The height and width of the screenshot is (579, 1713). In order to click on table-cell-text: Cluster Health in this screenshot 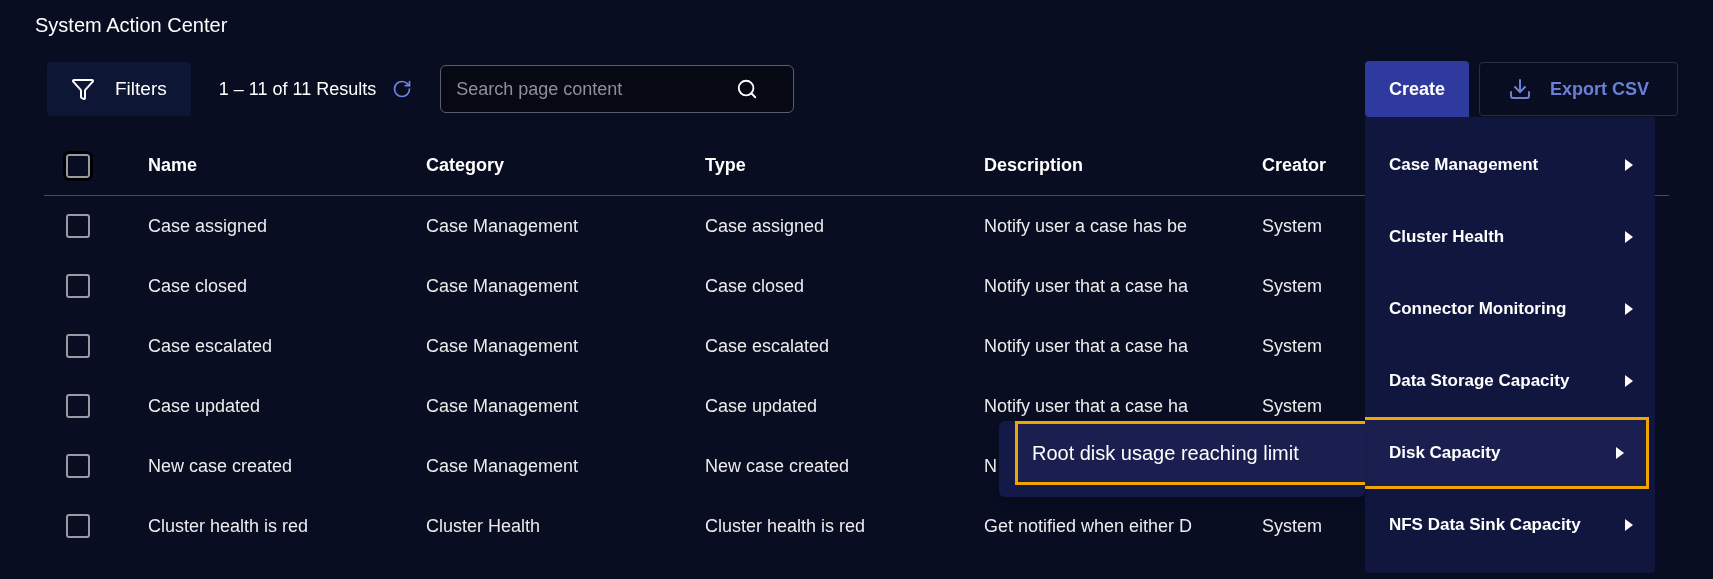, I will do `click(483, 526)`.